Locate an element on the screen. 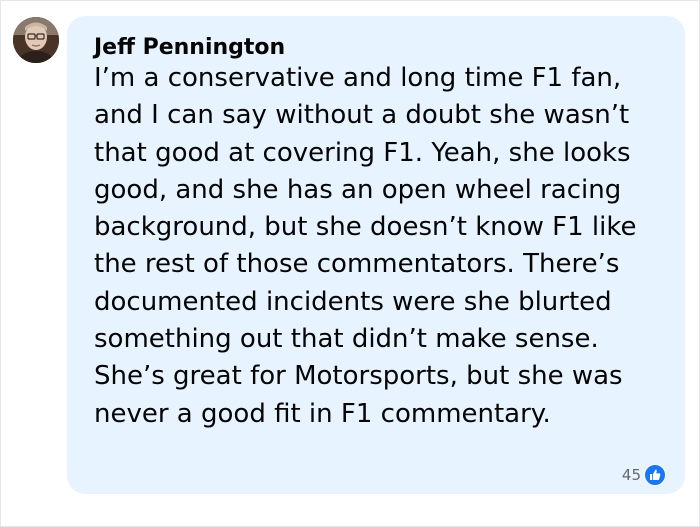  reaction-summary: 45 is located at coordinates (644, 475).